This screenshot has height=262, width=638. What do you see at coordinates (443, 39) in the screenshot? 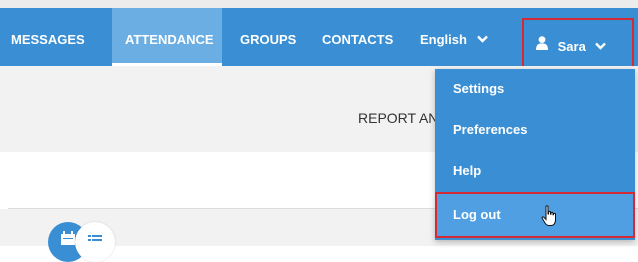
I see `language-label: English` at bounding box center [443, 39].